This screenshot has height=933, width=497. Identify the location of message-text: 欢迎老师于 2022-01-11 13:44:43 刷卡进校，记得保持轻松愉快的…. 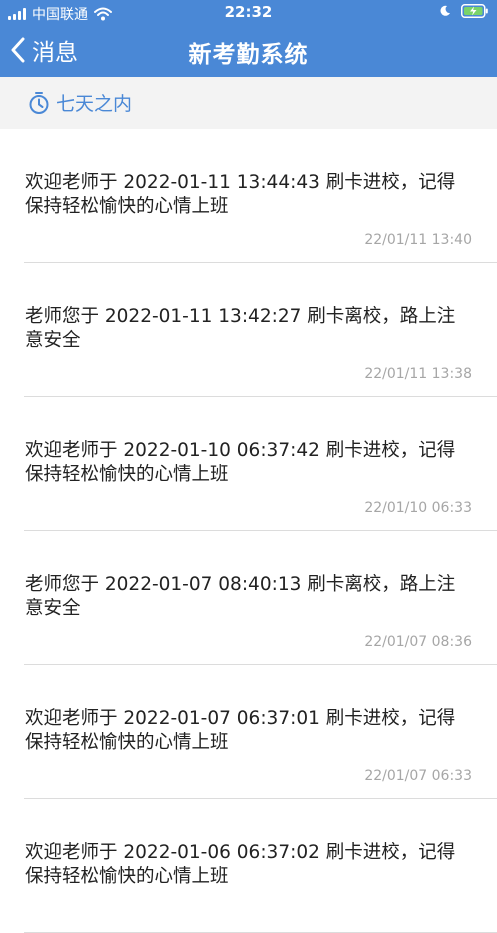
(240, 194).